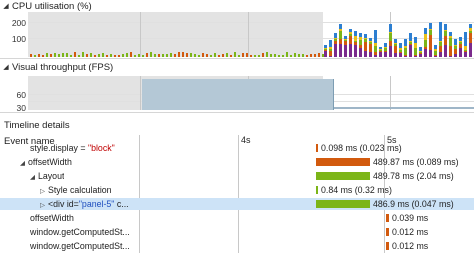  Describe the element at coordinates (333, 94) in the screenshot. I see `fps-block-edge` at that location.